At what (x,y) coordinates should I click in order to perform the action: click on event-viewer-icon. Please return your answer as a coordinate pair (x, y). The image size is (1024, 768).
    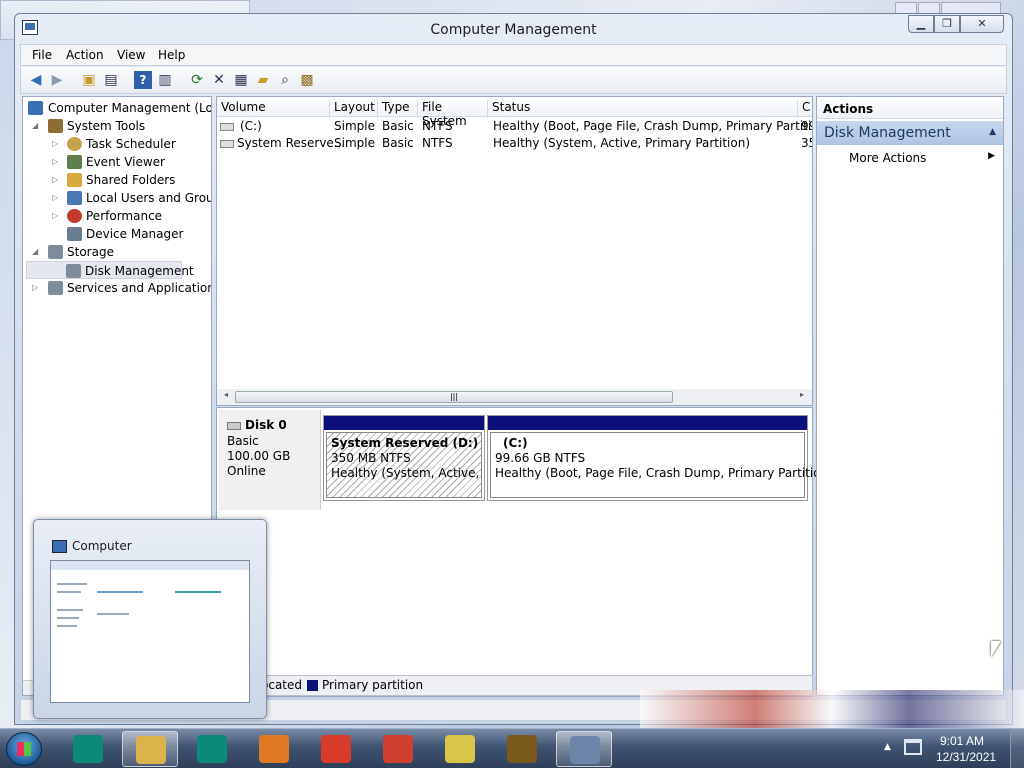
    Looking at the image, I should click on (74, 162).